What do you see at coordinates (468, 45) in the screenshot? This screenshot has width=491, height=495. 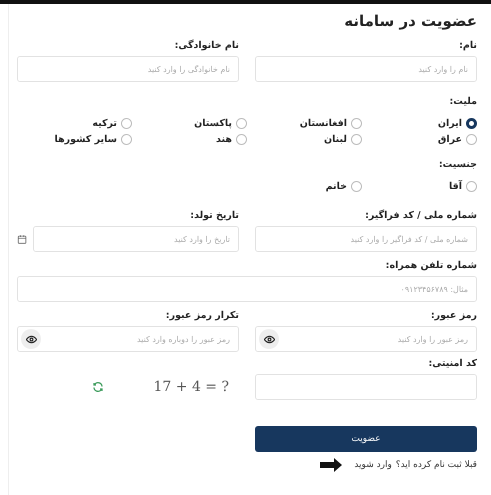 I see `field-label: نام:` at bounding box center [468, 45].